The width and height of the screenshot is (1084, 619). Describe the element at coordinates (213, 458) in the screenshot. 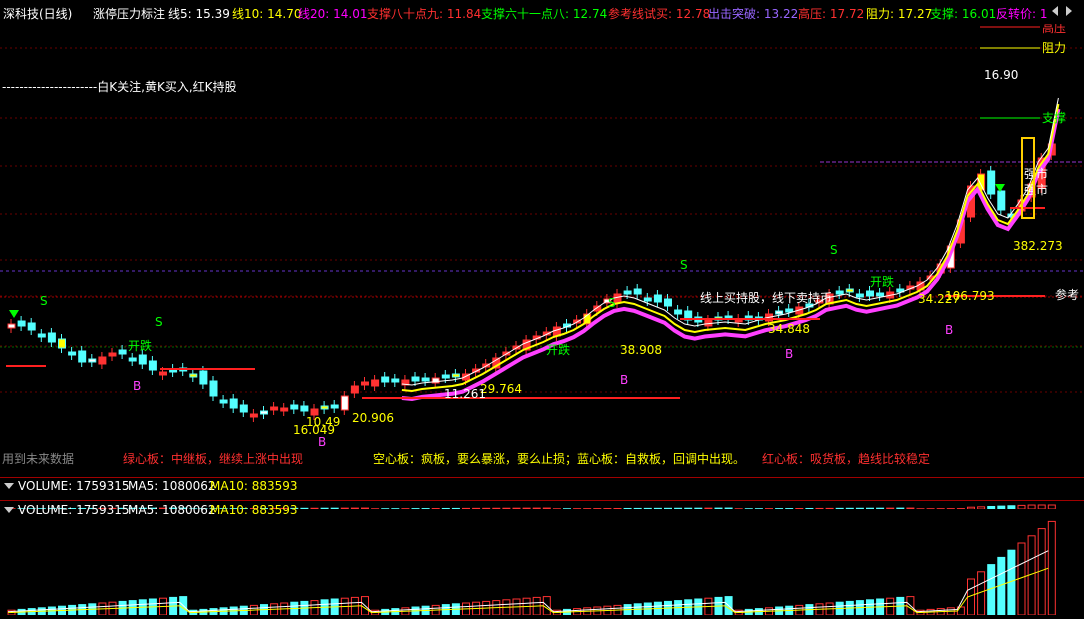

I see `note-green-board: 绿心板：中继板，继续上涨中出现` at that location.